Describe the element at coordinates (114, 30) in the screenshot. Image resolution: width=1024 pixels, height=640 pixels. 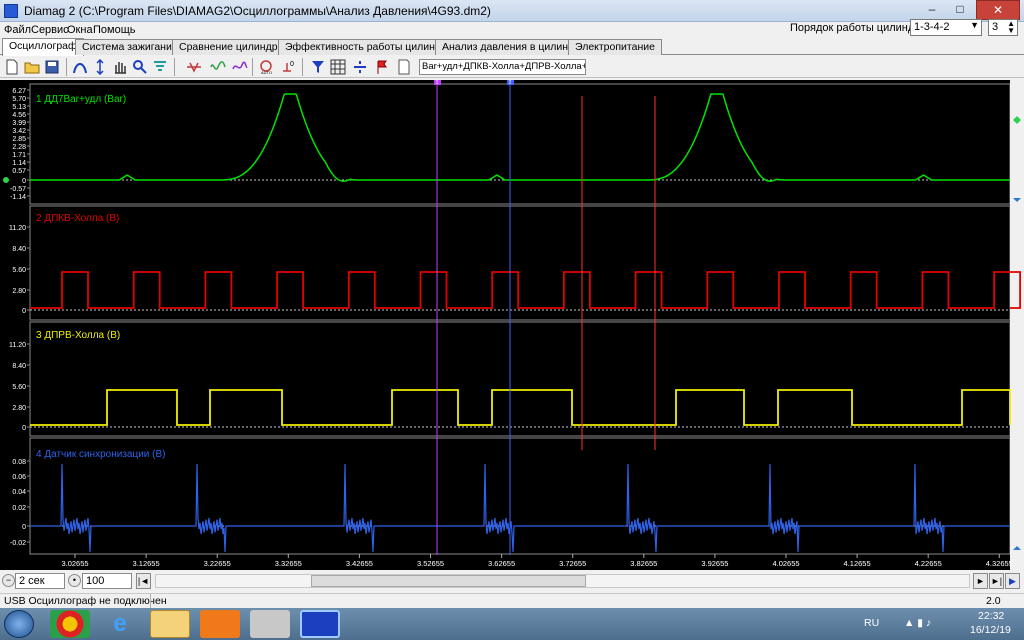
I see `menu-help: Помощь` at that location.